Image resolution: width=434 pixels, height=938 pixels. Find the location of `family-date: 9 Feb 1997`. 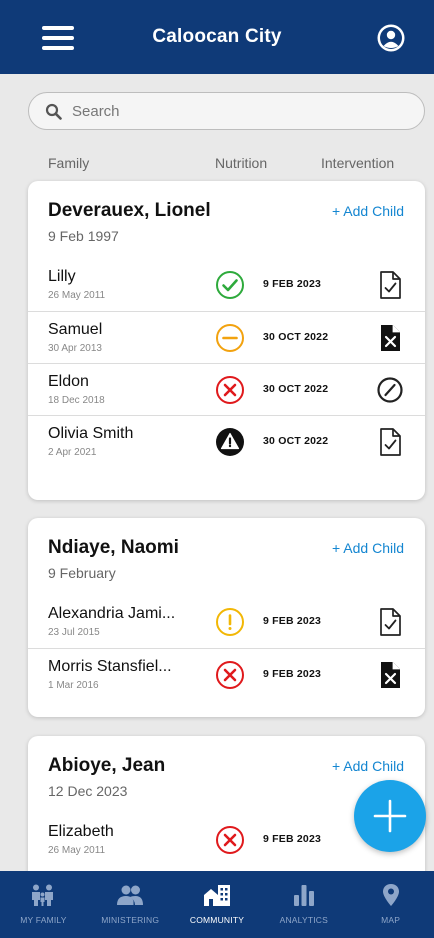

family-date: 9 Feb 1997 is located at coordinates (83, 236).